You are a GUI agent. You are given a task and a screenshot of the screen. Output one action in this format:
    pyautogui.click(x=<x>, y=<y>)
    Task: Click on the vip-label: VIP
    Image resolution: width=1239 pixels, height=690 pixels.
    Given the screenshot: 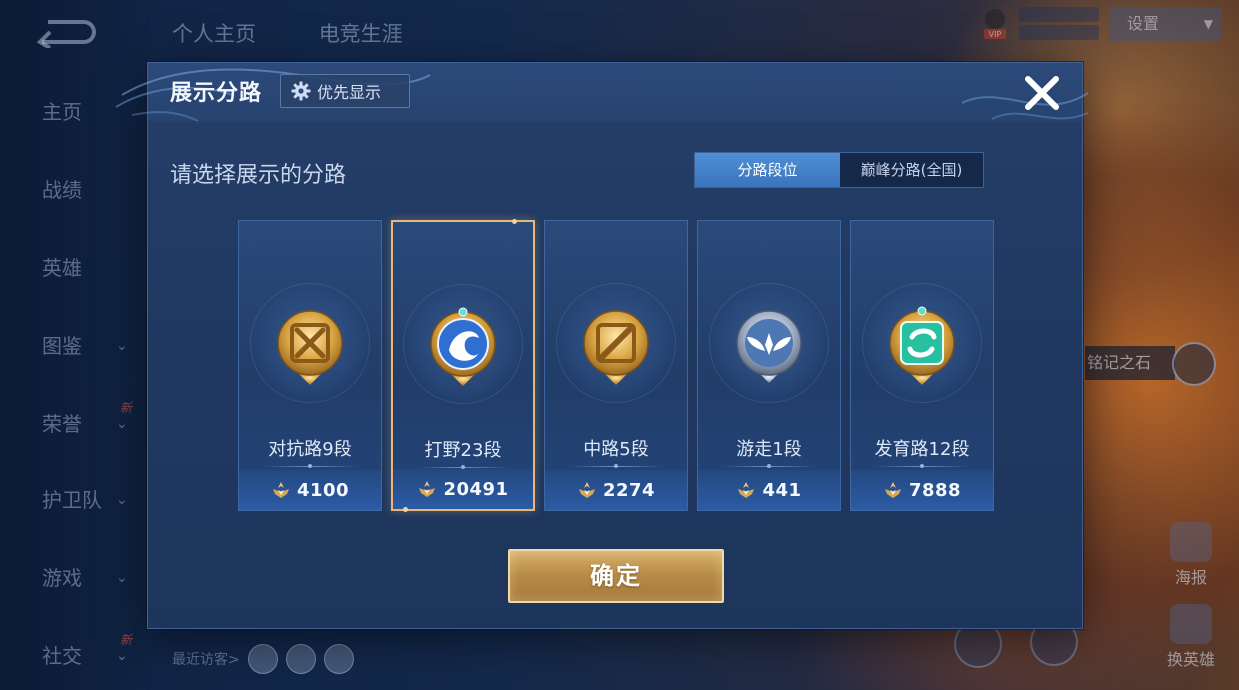 What is the action you would take?
    pyautogui.click(x=995, y=34)
    